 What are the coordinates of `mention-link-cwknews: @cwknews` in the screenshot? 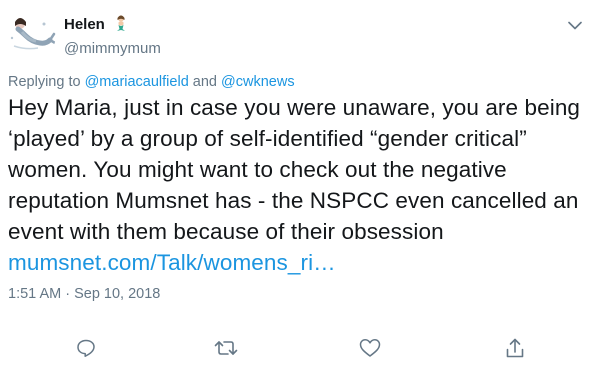 It's located at (258, 82).